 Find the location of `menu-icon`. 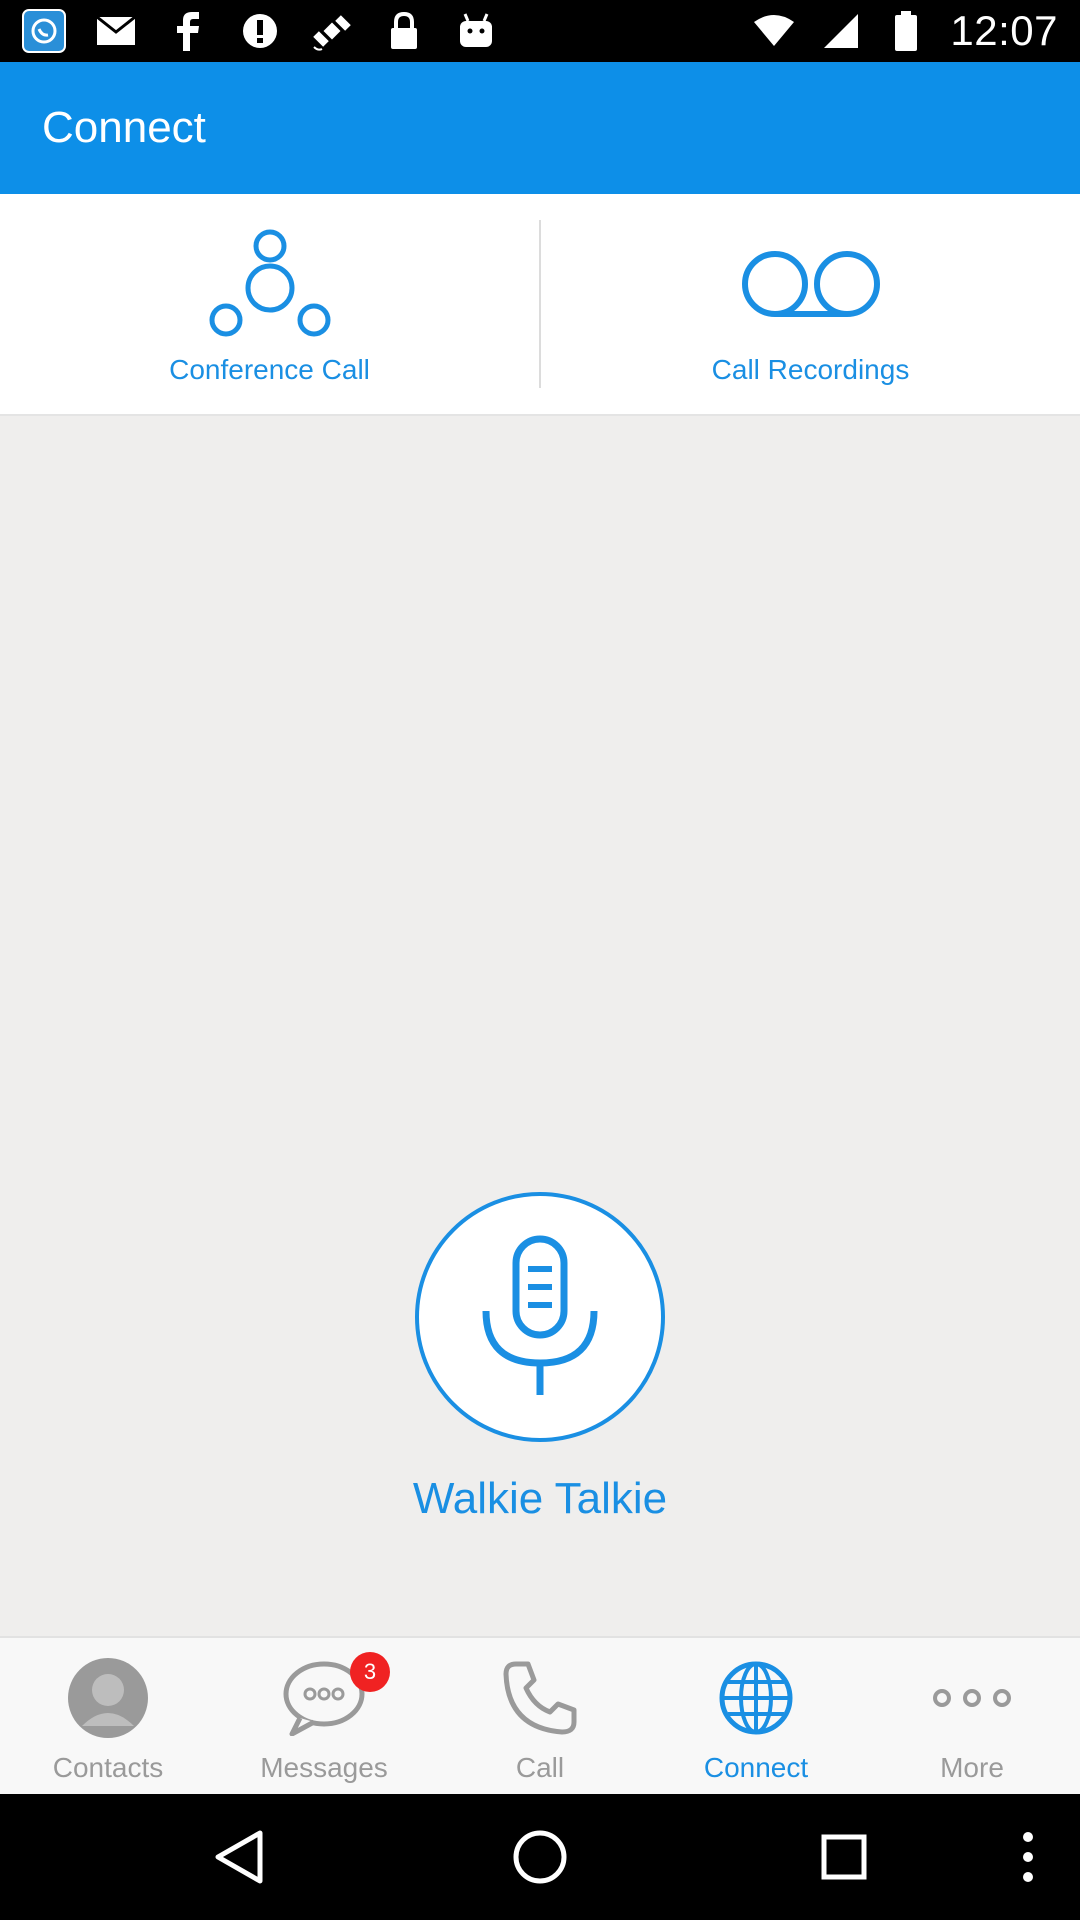

menu-icon is located at coordinates (1024, 1857).